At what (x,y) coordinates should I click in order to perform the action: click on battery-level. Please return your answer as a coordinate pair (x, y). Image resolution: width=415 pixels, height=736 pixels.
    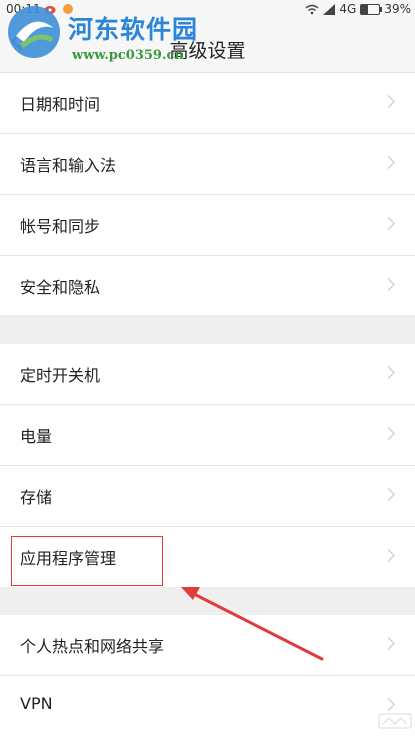
    Looking at the image, I should click on (365, 9).